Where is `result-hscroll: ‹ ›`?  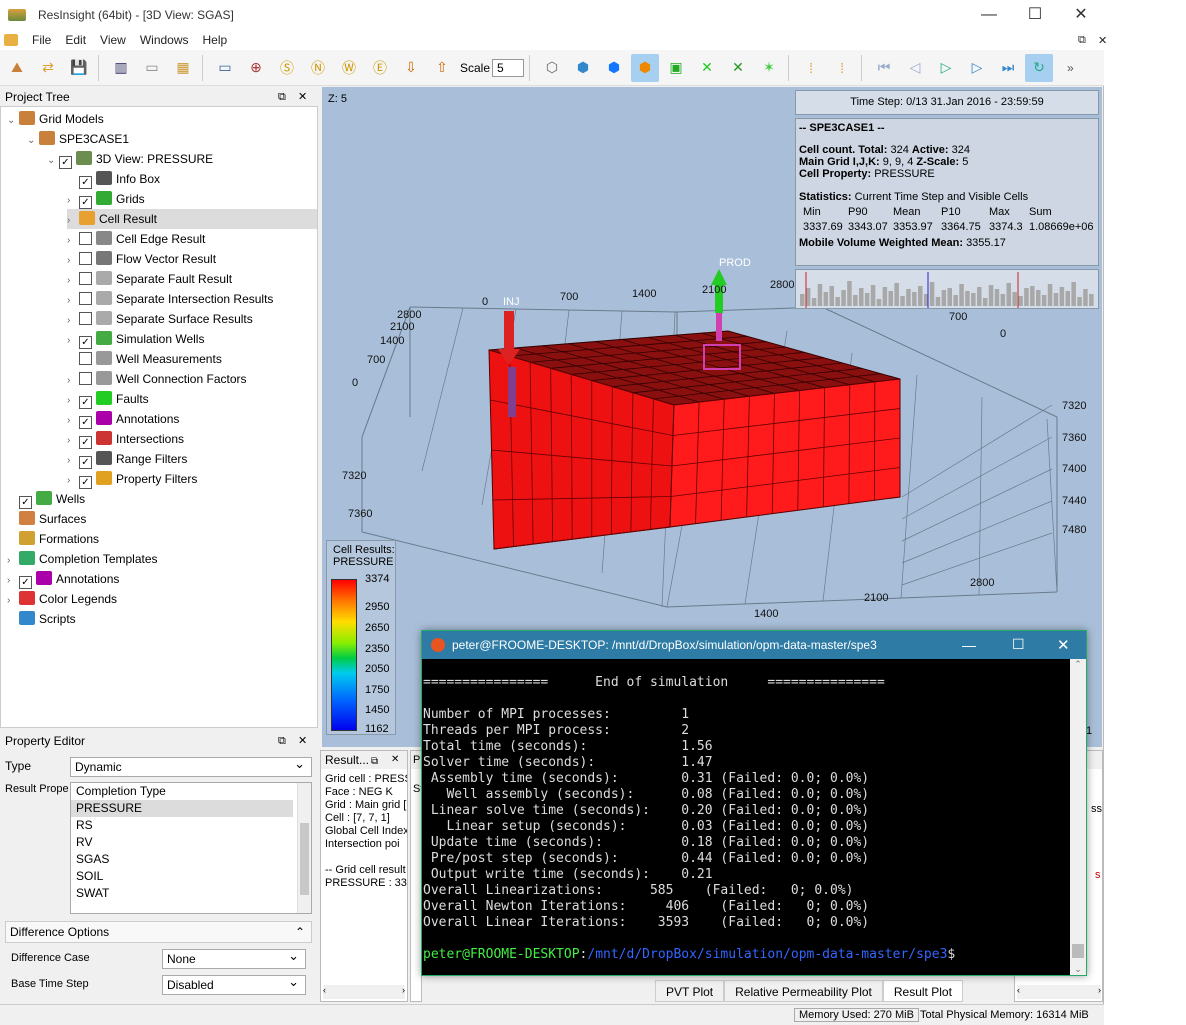
result-hscroll: ‹ › is located at coordinates (364, 992).